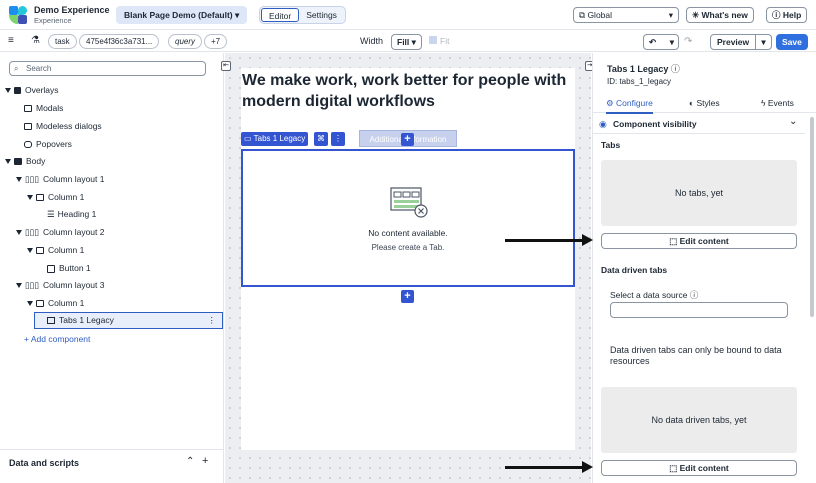 This screenshot has width=816, height=483. Describe the element at coordinates (777, 103) in the screenshot. I see `tab-events: ϟ Events` at that location.